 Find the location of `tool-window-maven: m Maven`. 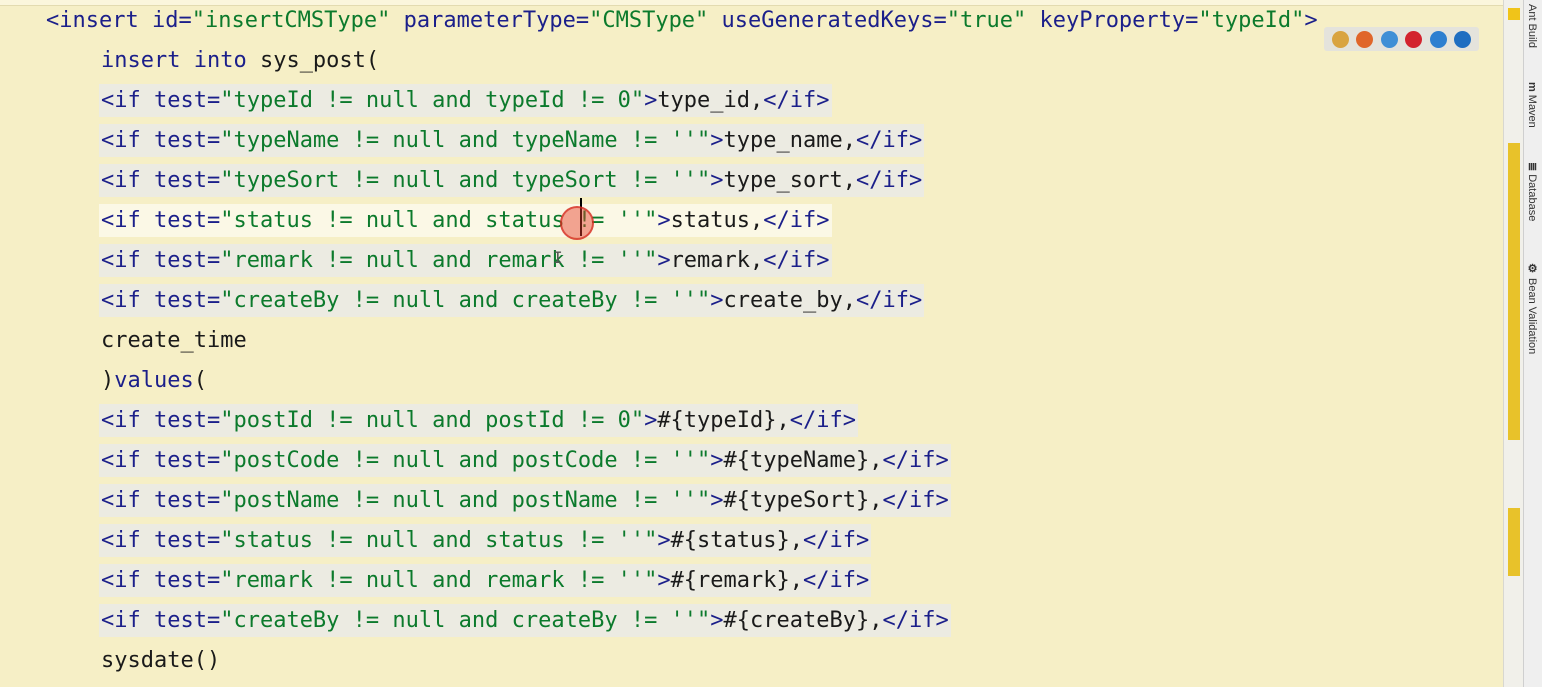

tool-window-maven: m Maven is located at coordinates (1532, 105).